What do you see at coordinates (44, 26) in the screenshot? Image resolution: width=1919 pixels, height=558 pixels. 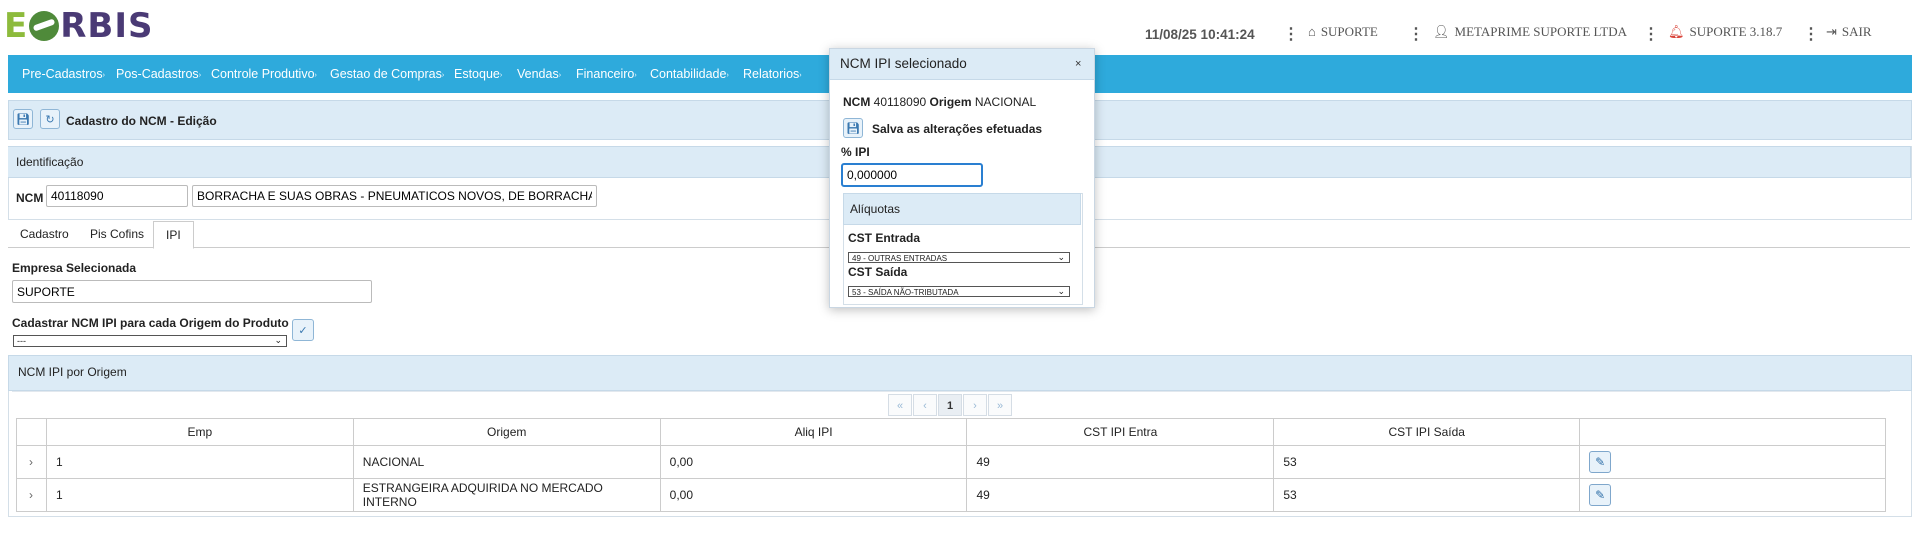 I see `globe-logo-icon` at bounding box center [44, 26].